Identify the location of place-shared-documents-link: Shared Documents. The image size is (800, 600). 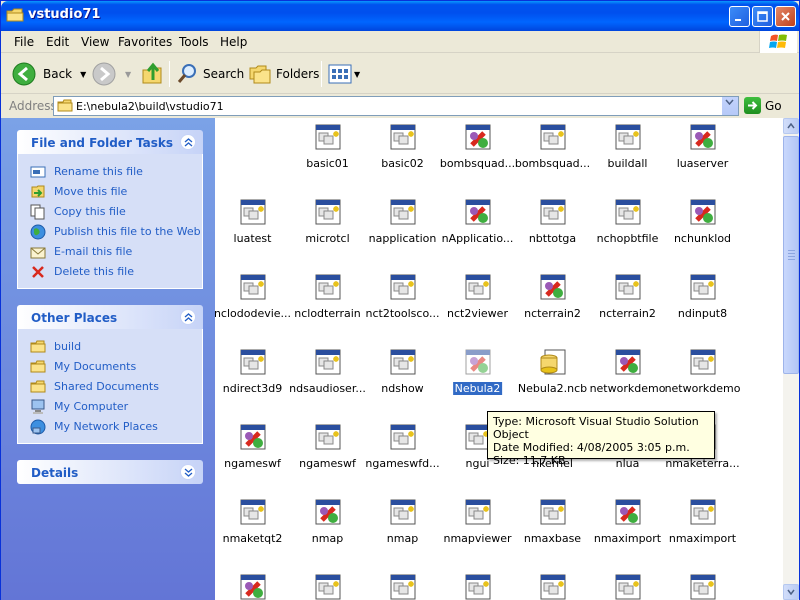
(110, 387).